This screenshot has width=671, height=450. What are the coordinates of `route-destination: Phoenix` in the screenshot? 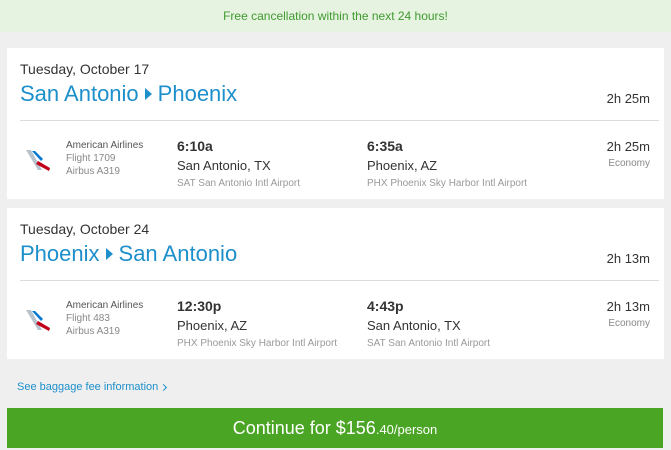 It's located at (197, 93).